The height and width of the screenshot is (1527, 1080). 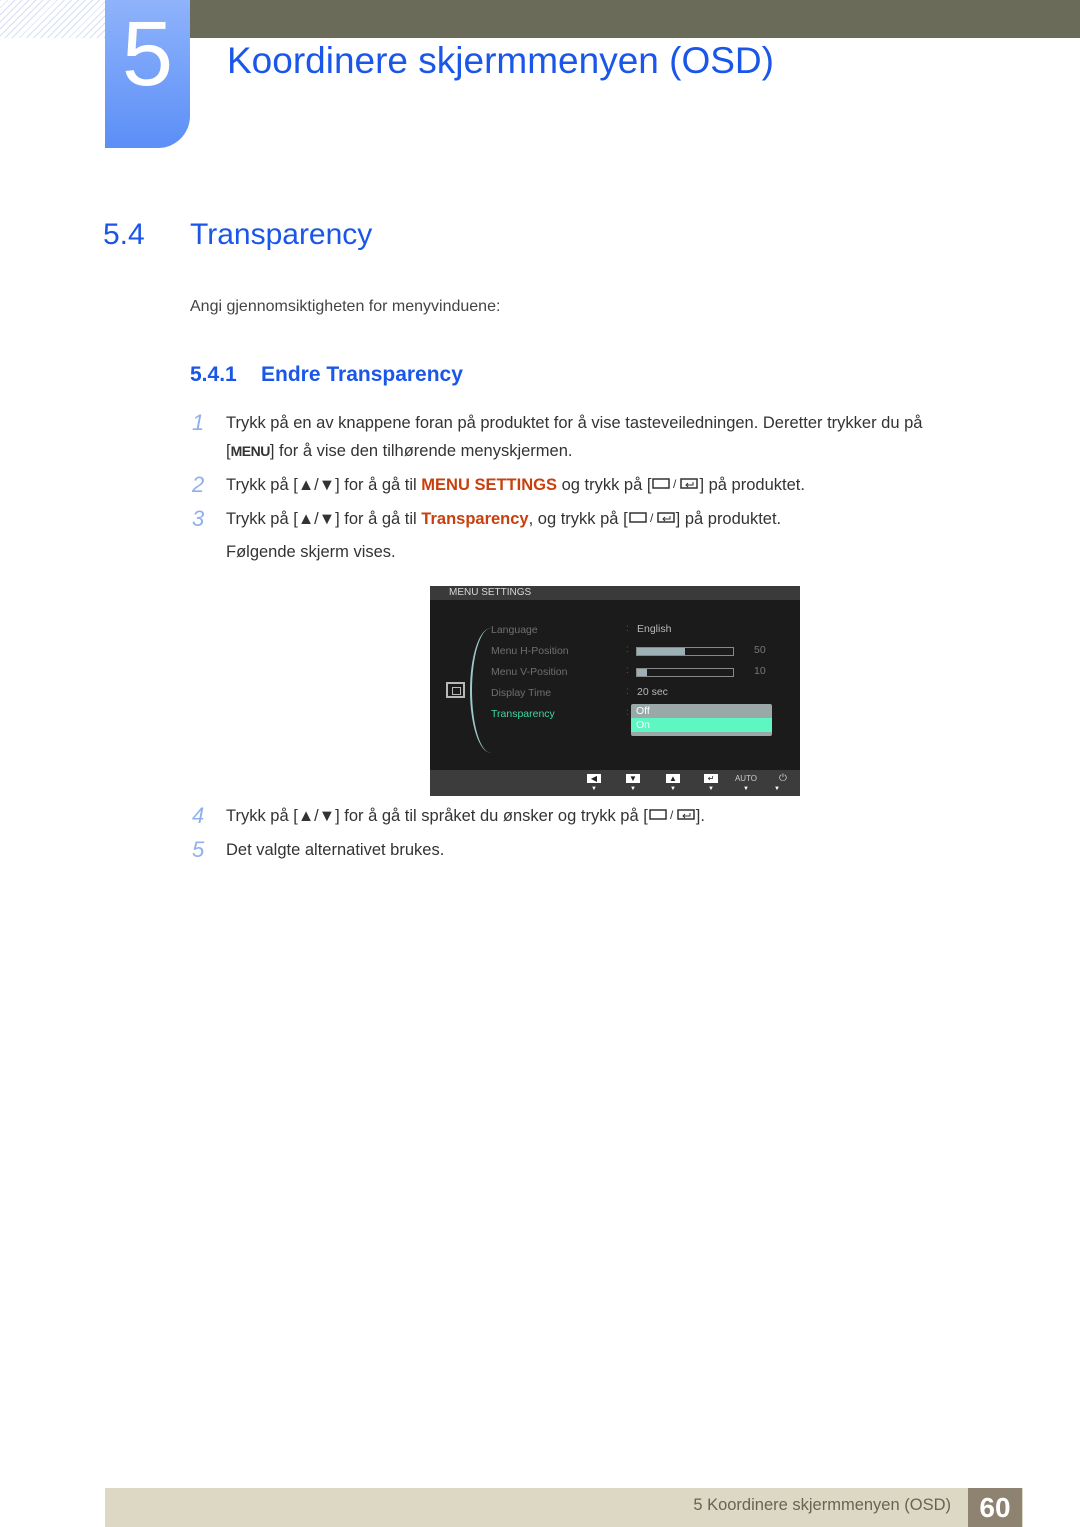 I want to click on down-arrow-icon: ▼, so click(x=633, y=778).